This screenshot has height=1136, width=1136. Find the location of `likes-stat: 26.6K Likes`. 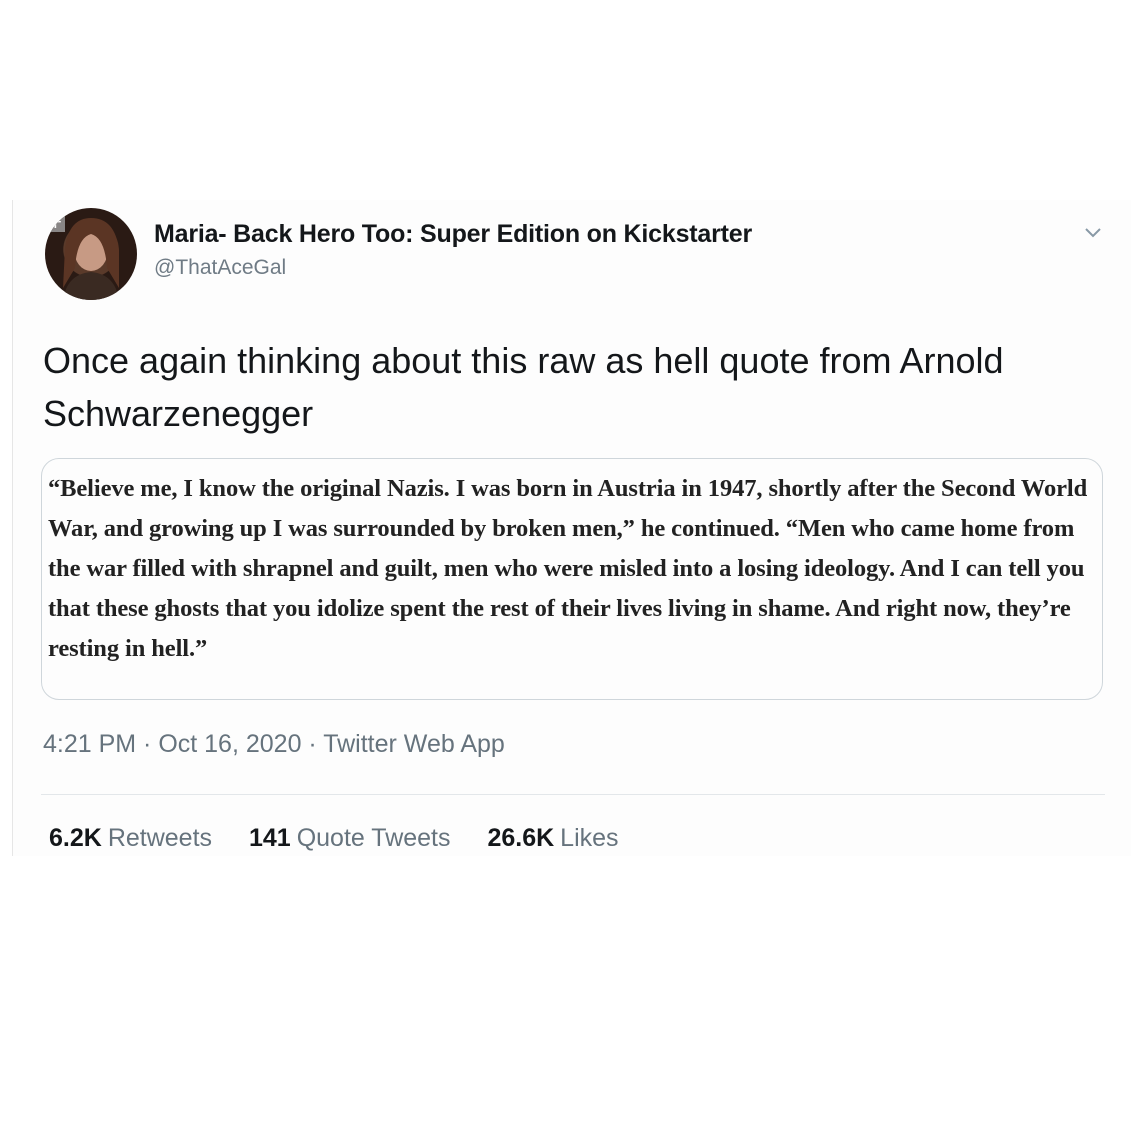

likes-stat: 26.6K Likes is located at coordinates (552, 838).